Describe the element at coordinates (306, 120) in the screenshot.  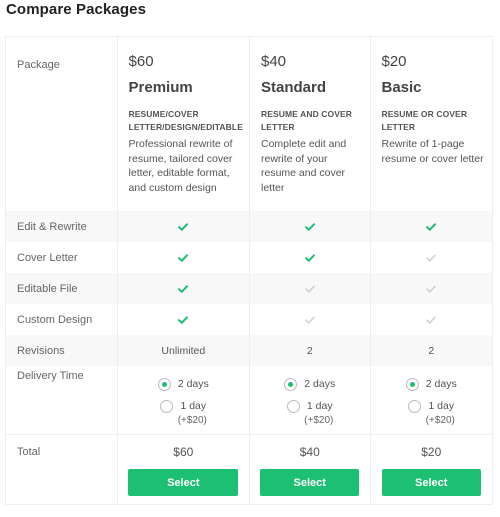
I see `package-subtitle: RESUME AND COVER LETTER` at that location.